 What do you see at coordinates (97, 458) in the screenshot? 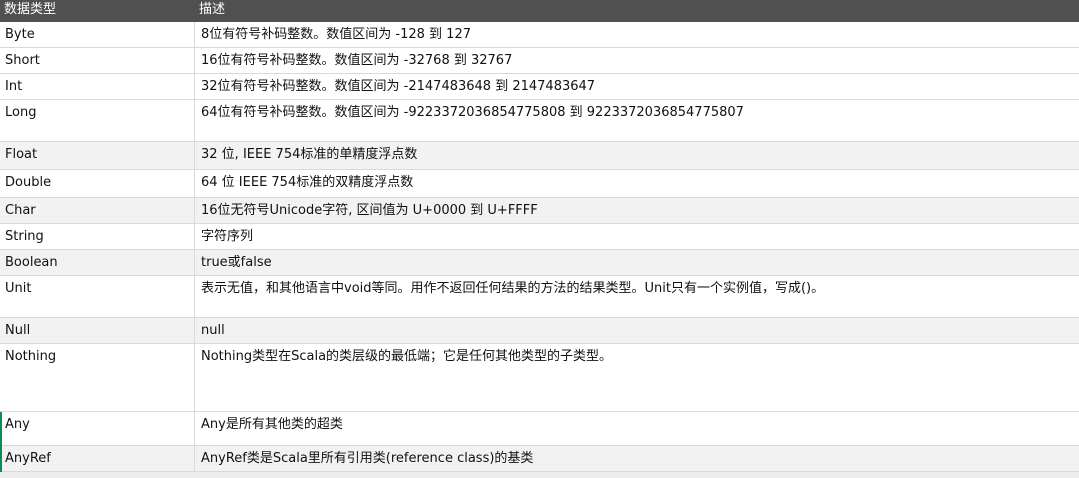
I see `type-cell: AnyRef` at bounding box center [97, 458].